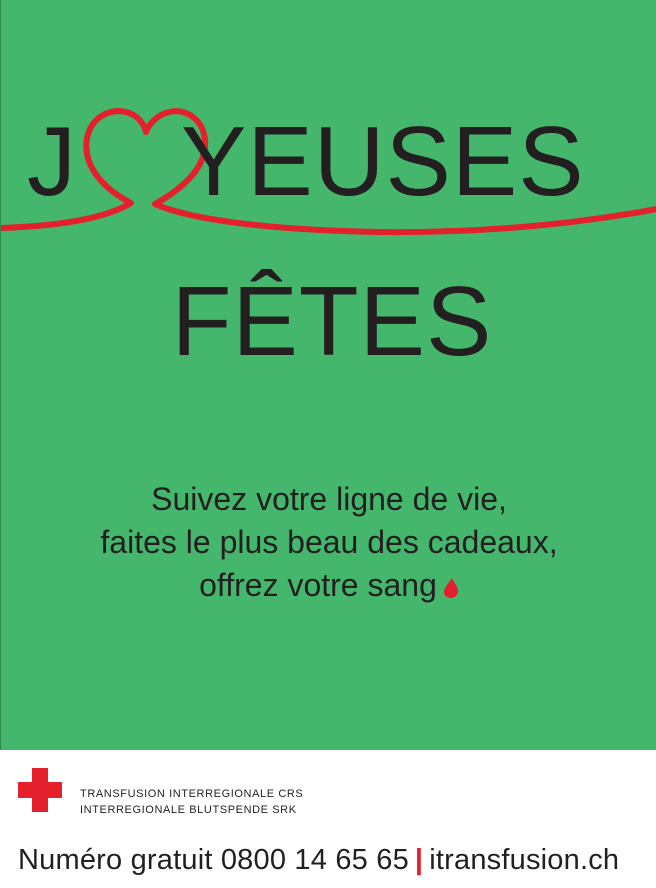 The width and height of the screenshot is (656, 888). I want to click on website-link: itransfusion.ch, so click(524, 860).